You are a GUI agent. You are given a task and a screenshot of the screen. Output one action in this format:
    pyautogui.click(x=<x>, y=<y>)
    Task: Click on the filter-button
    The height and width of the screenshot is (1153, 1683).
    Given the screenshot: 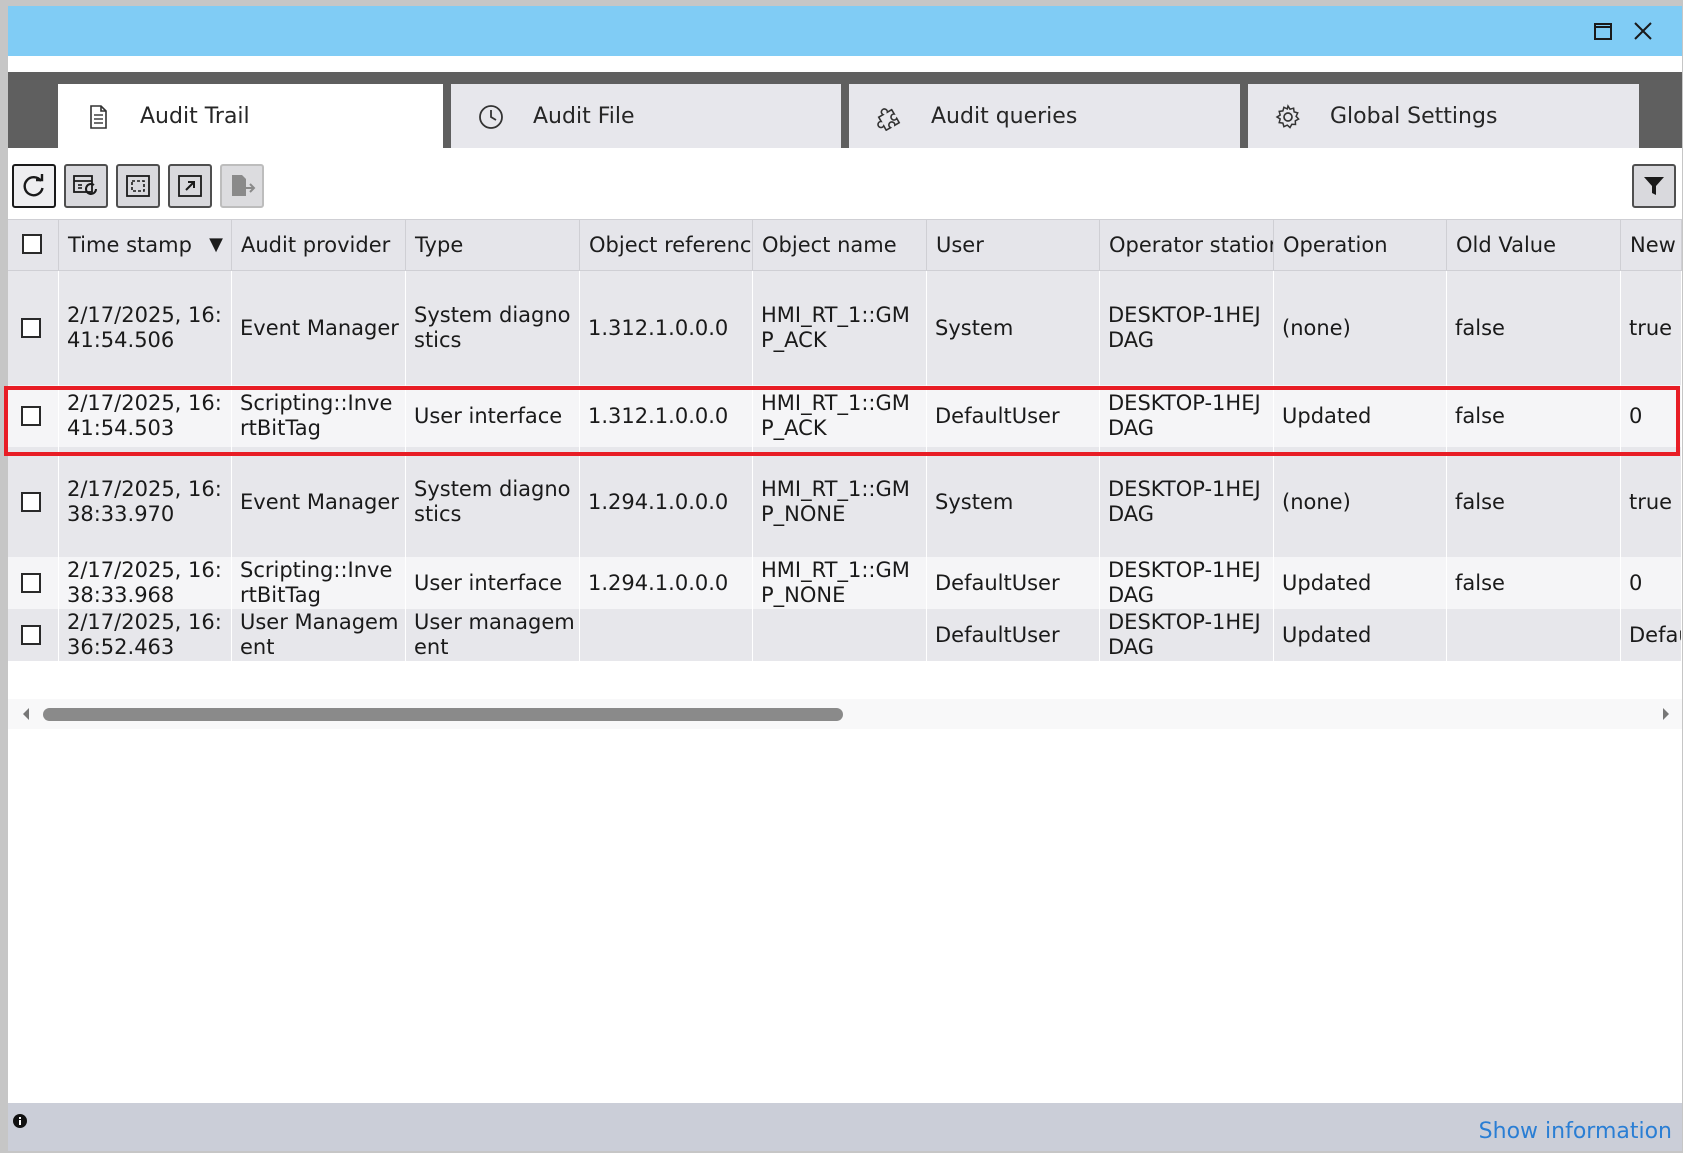 What is the action you would take?
    pyautogui.click(x=1654, y=186)
    